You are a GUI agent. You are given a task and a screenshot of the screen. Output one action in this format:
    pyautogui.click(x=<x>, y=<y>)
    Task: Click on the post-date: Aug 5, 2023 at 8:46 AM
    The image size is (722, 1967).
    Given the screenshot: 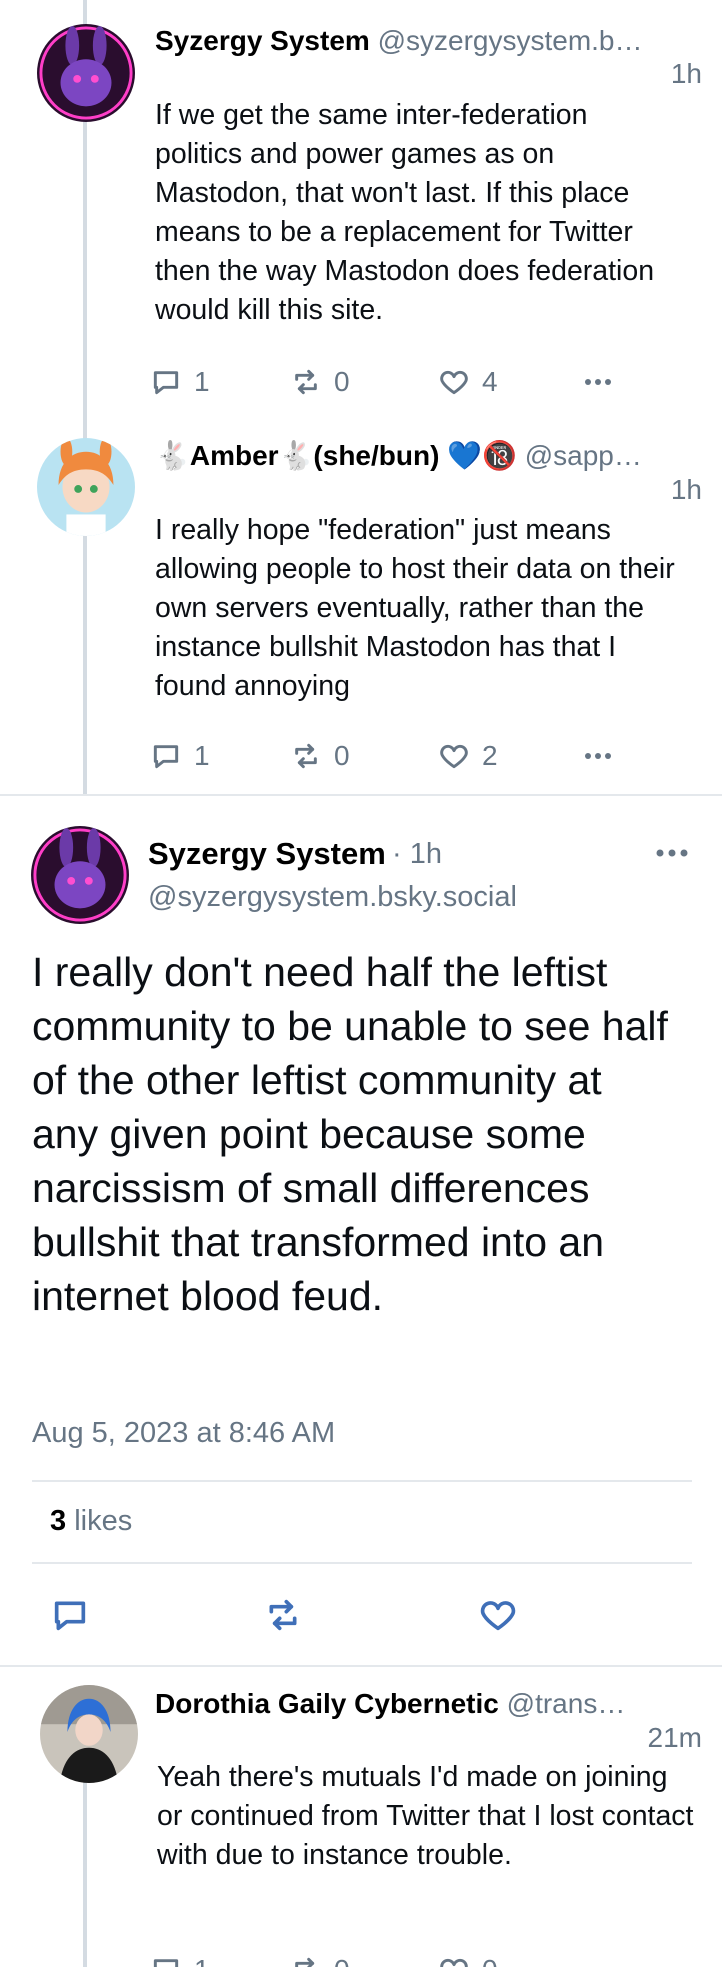 What is the action you would take?
    pyautogui.click(x=184, y=1433)
    